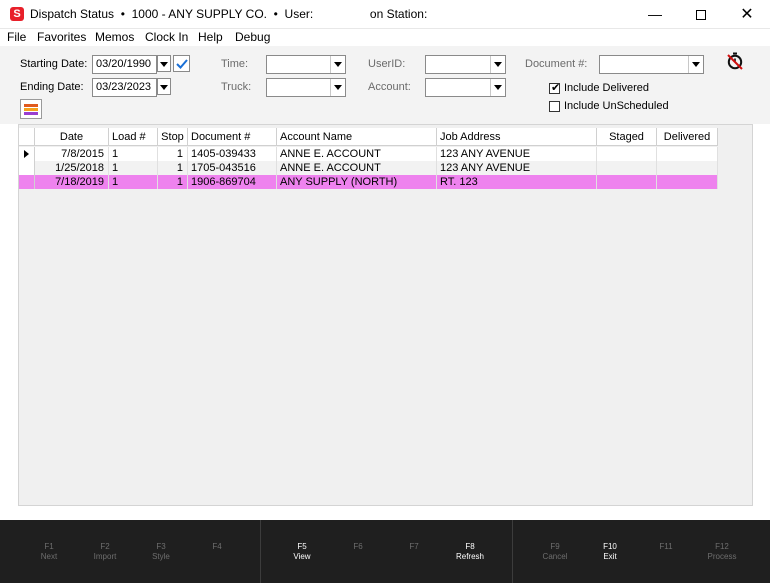 Image resolution: width=770 pixels, height=583 pixels. Describe the element at coordinates (199, 14) in the screenshot. I see `title-company: 1000 - ANY SUPPLY CO.` at that location.